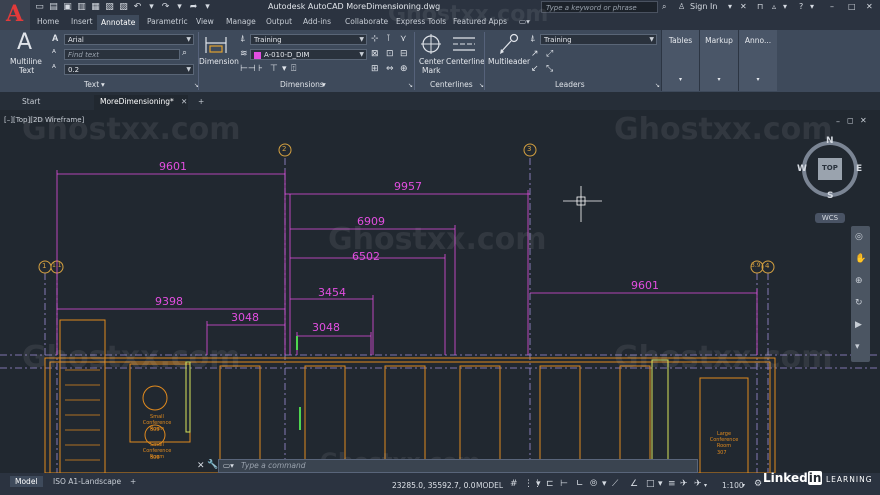  What do you see at coordinates (404, 54) in the screenshot?
I see `dim-oblique-icon: ⊟` at bounding box center [404, 54].